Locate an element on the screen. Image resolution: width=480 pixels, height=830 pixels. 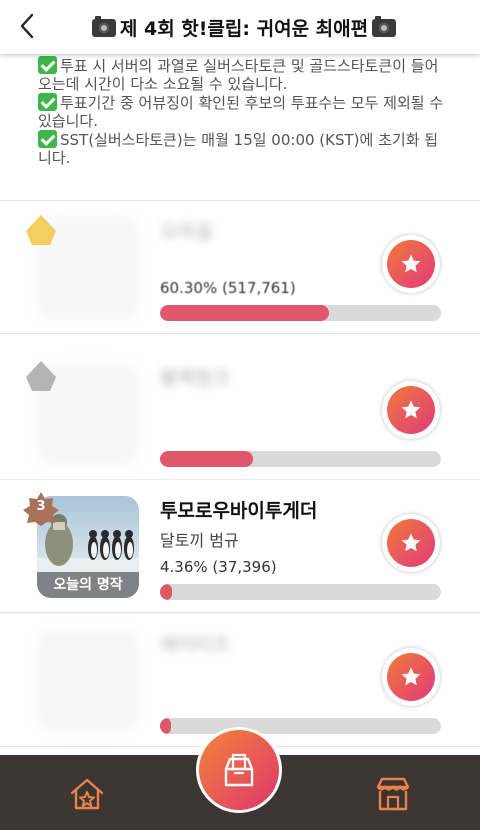
tab-home is located at coordinates (87, 794).